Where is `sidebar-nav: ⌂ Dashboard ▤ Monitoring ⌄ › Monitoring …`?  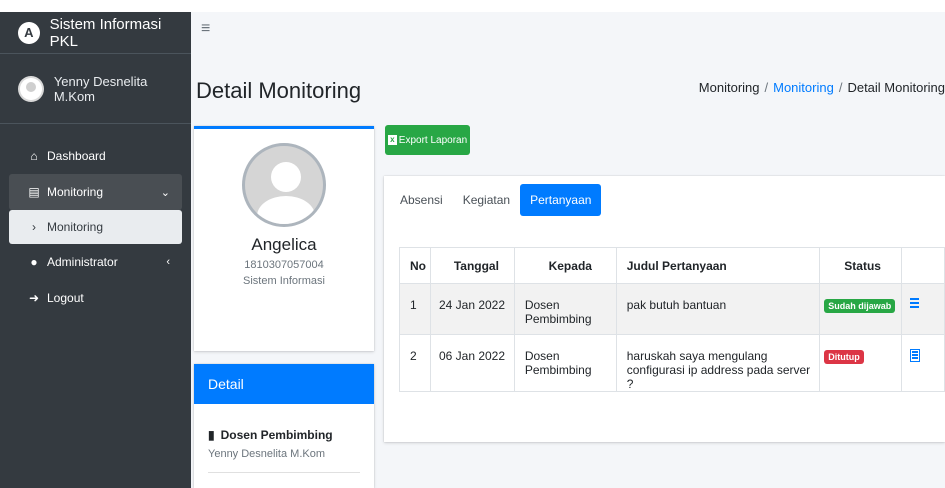
sidebar-nav: ⌂ Dashboard ▤ Monitoring ⌄ › Monitoring … is located at coordinates (95, 220).